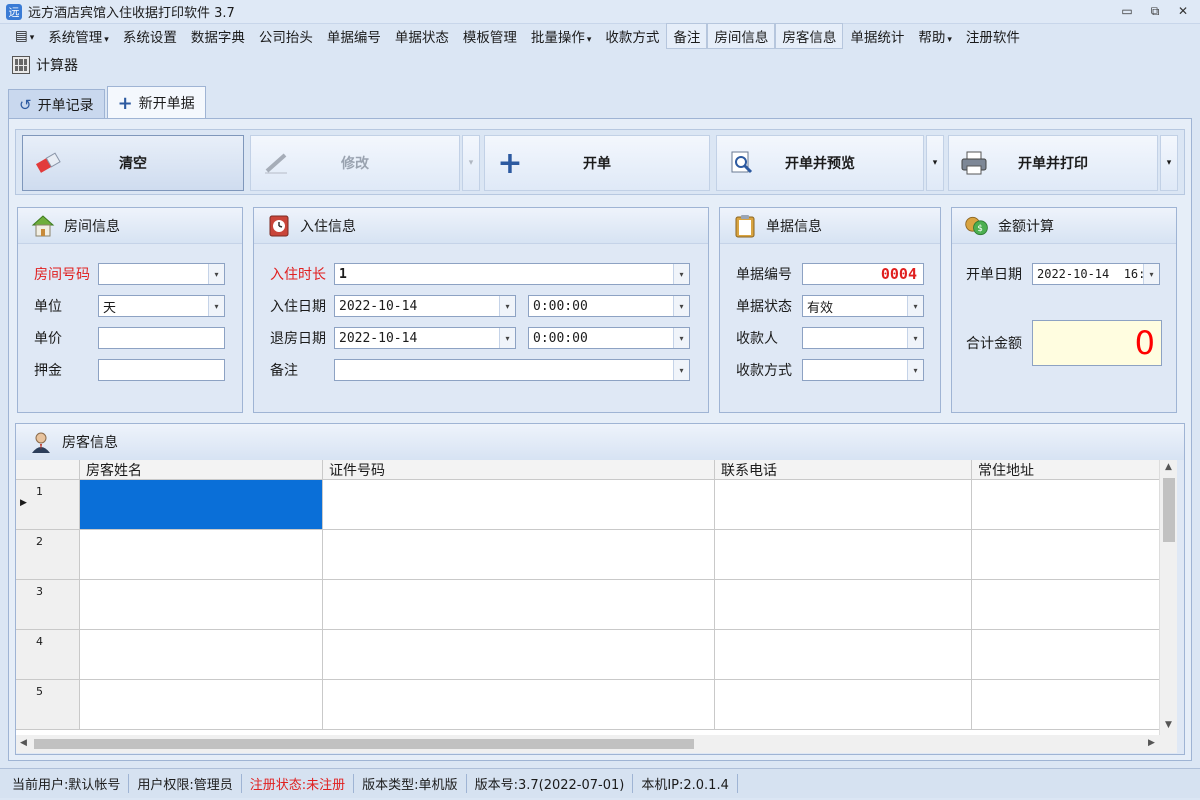 The width and height of the screenshot is (1200, 800). I want to click on edit-dropdown: ▾, so click(471, 163).